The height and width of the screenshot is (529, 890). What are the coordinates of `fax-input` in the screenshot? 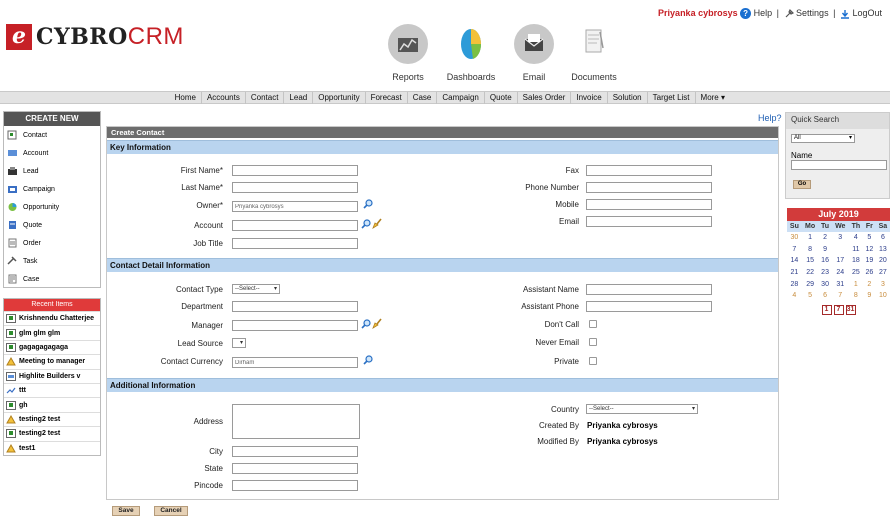 It's located at (649, 170).